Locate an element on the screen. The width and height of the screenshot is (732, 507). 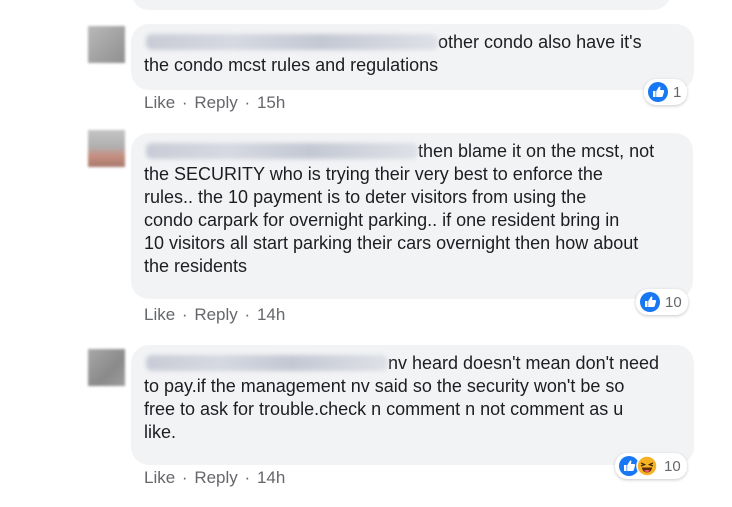
reaction-summary: 1 is located at coordinates (666, 92).